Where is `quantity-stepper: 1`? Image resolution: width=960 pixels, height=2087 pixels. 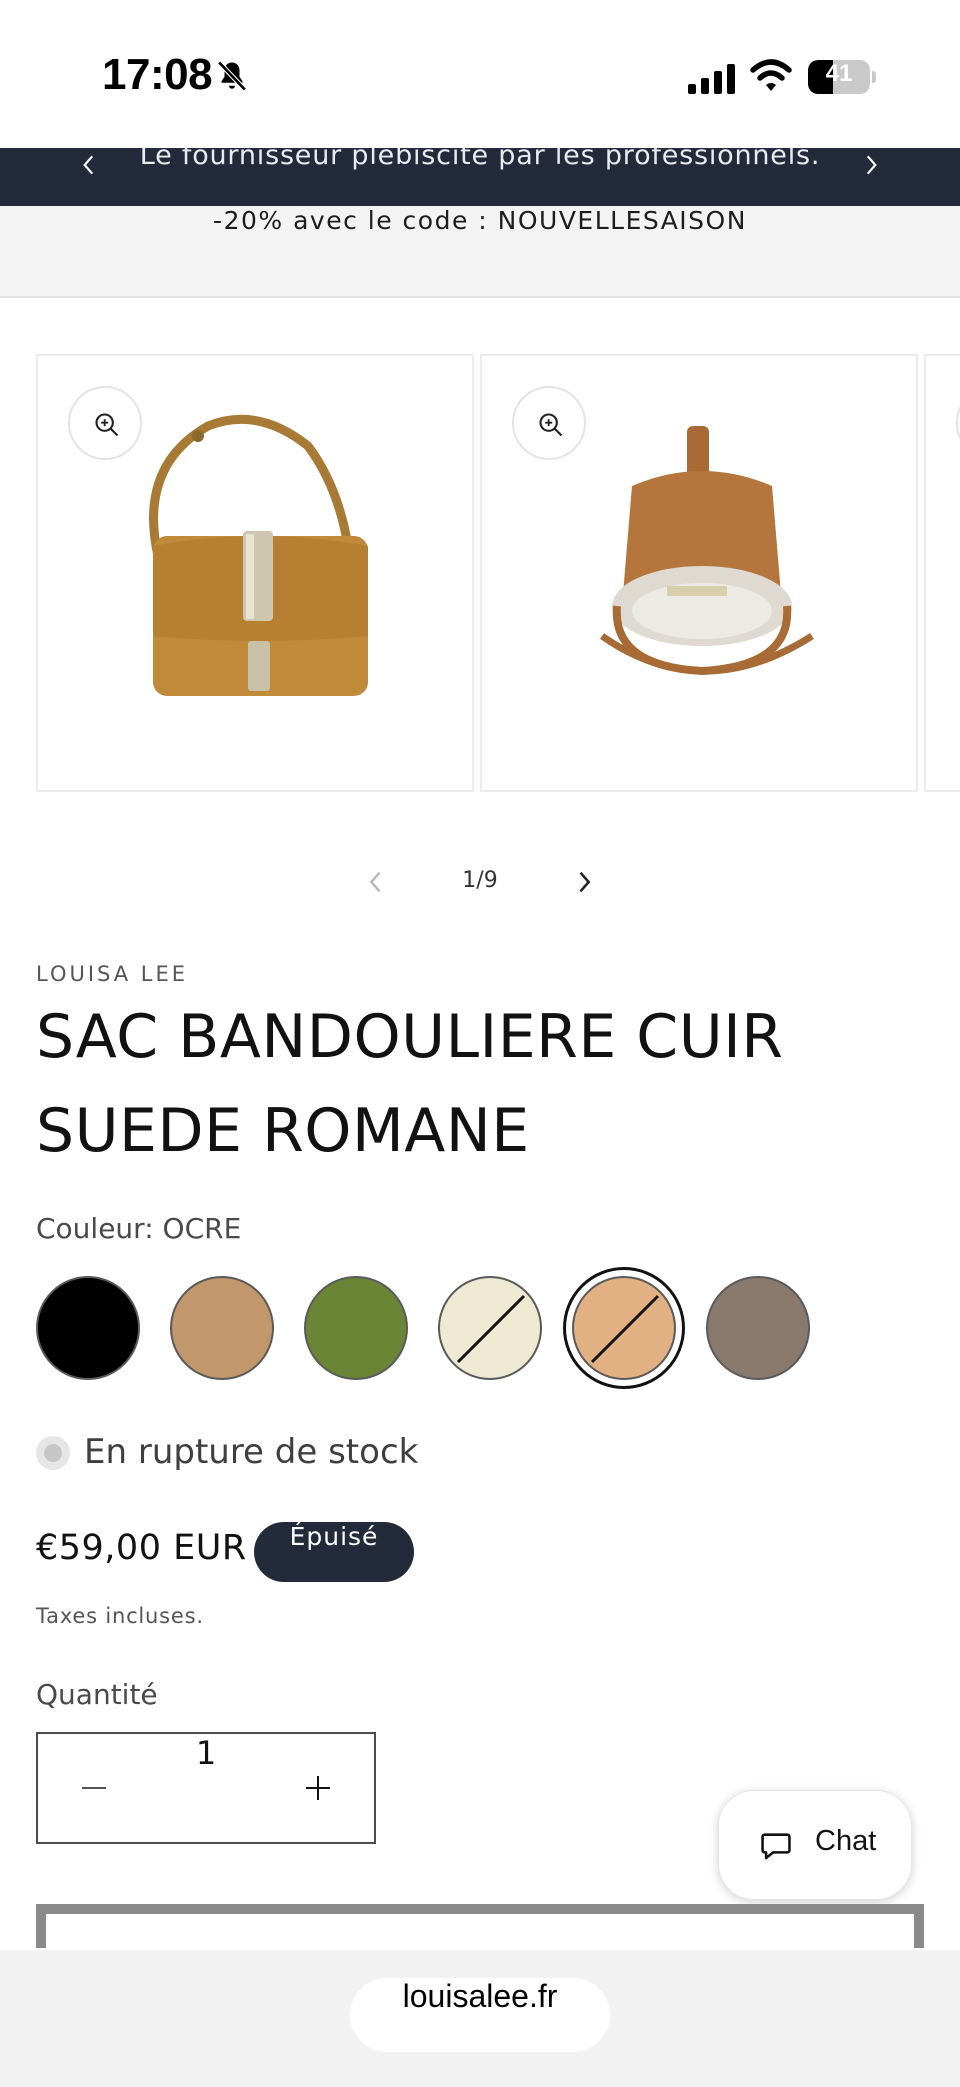
quantity-stepper: 1 is located at coordinates (206, 1788).